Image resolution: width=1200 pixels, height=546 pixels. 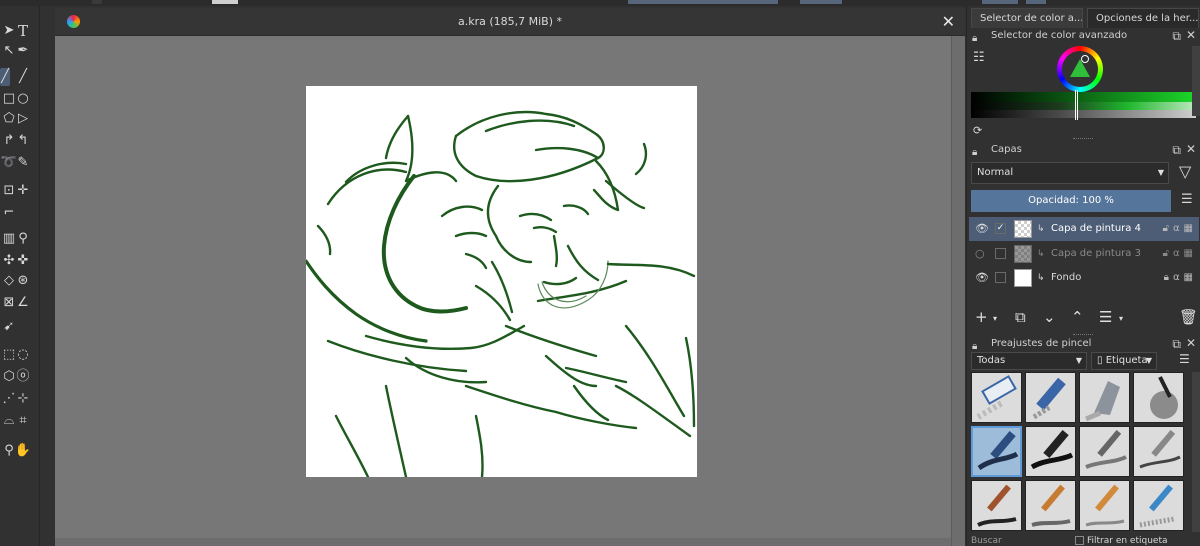 What do you see at coordinates (23, 399) in the screenshot?
I see `similar-select-icon: ⊹` at bounding box center [23, 399].